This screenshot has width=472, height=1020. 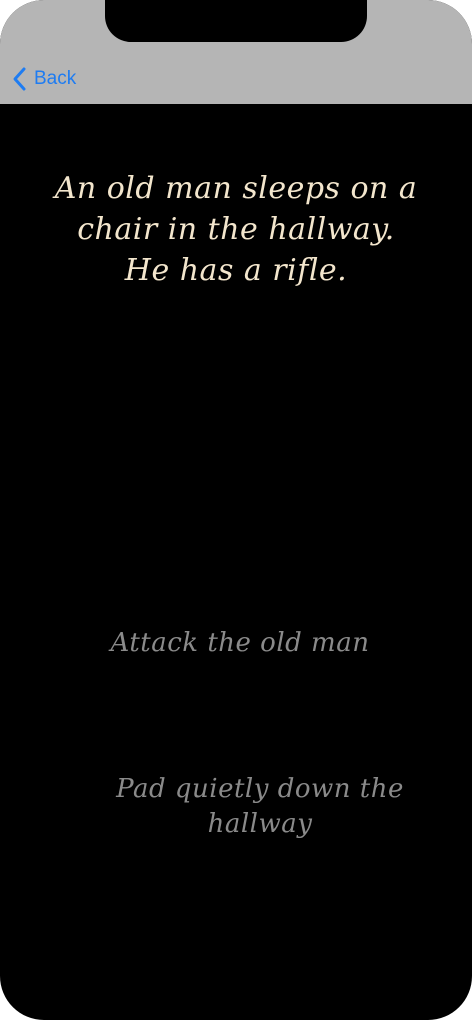 I want to click on choice-attack-old-man: Attack the old man, so click(x=240, y=643).